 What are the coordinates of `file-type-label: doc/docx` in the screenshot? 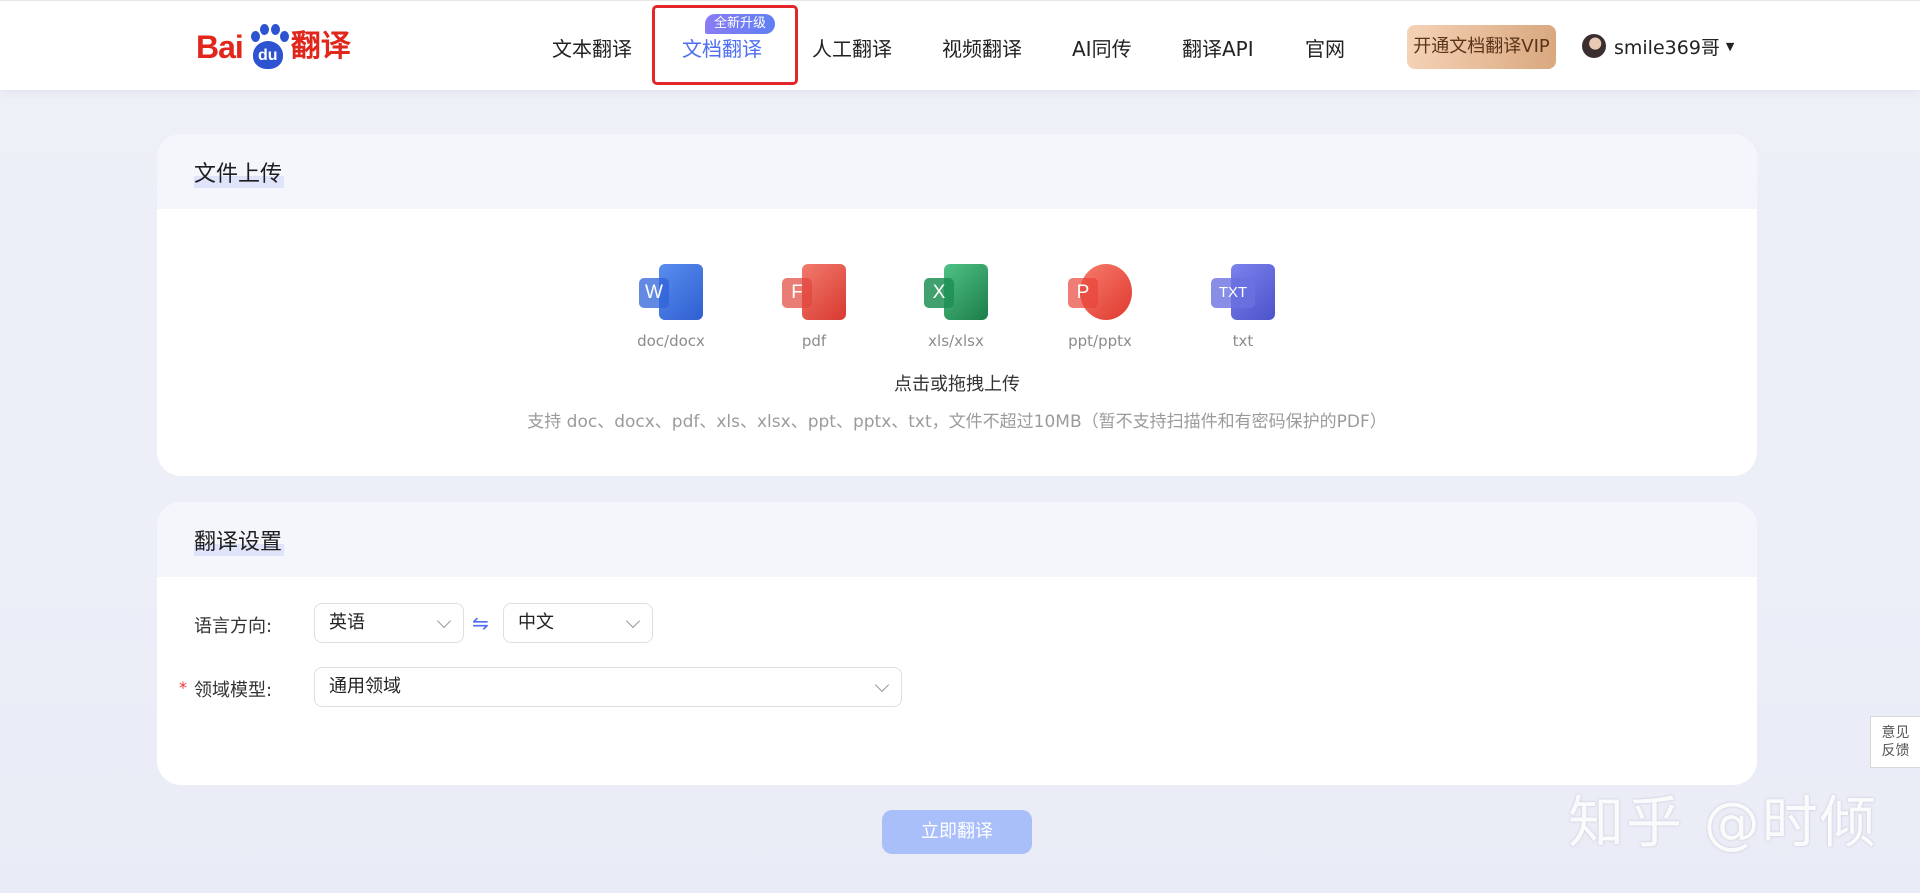 It's located at (671, 341).